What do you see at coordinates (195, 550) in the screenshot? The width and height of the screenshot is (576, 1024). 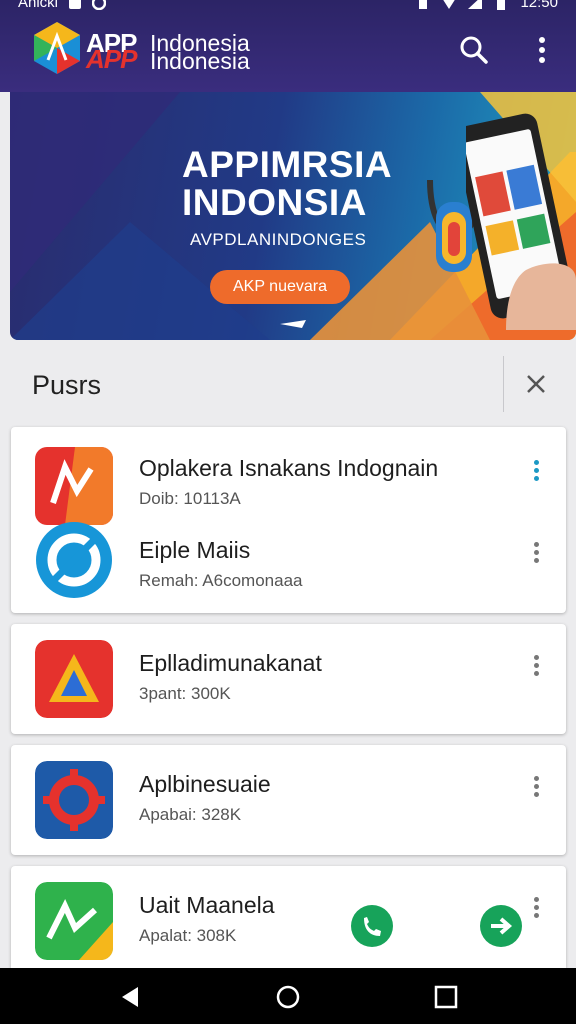 I see `app-name: Eiple Maiis` at bounding box center [195, 550].